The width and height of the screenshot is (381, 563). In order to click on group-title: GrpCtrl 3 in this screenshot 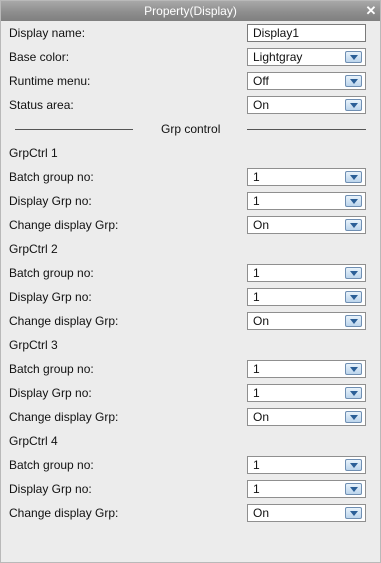, I will do `click(33, 345)`.